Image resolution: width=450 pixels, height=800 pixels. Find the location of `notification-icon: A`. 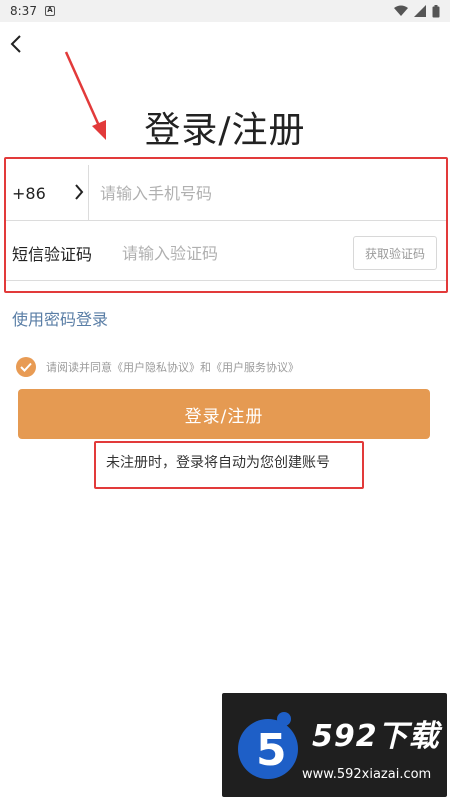

notification-icon: A is located at coordinates (49, 11).